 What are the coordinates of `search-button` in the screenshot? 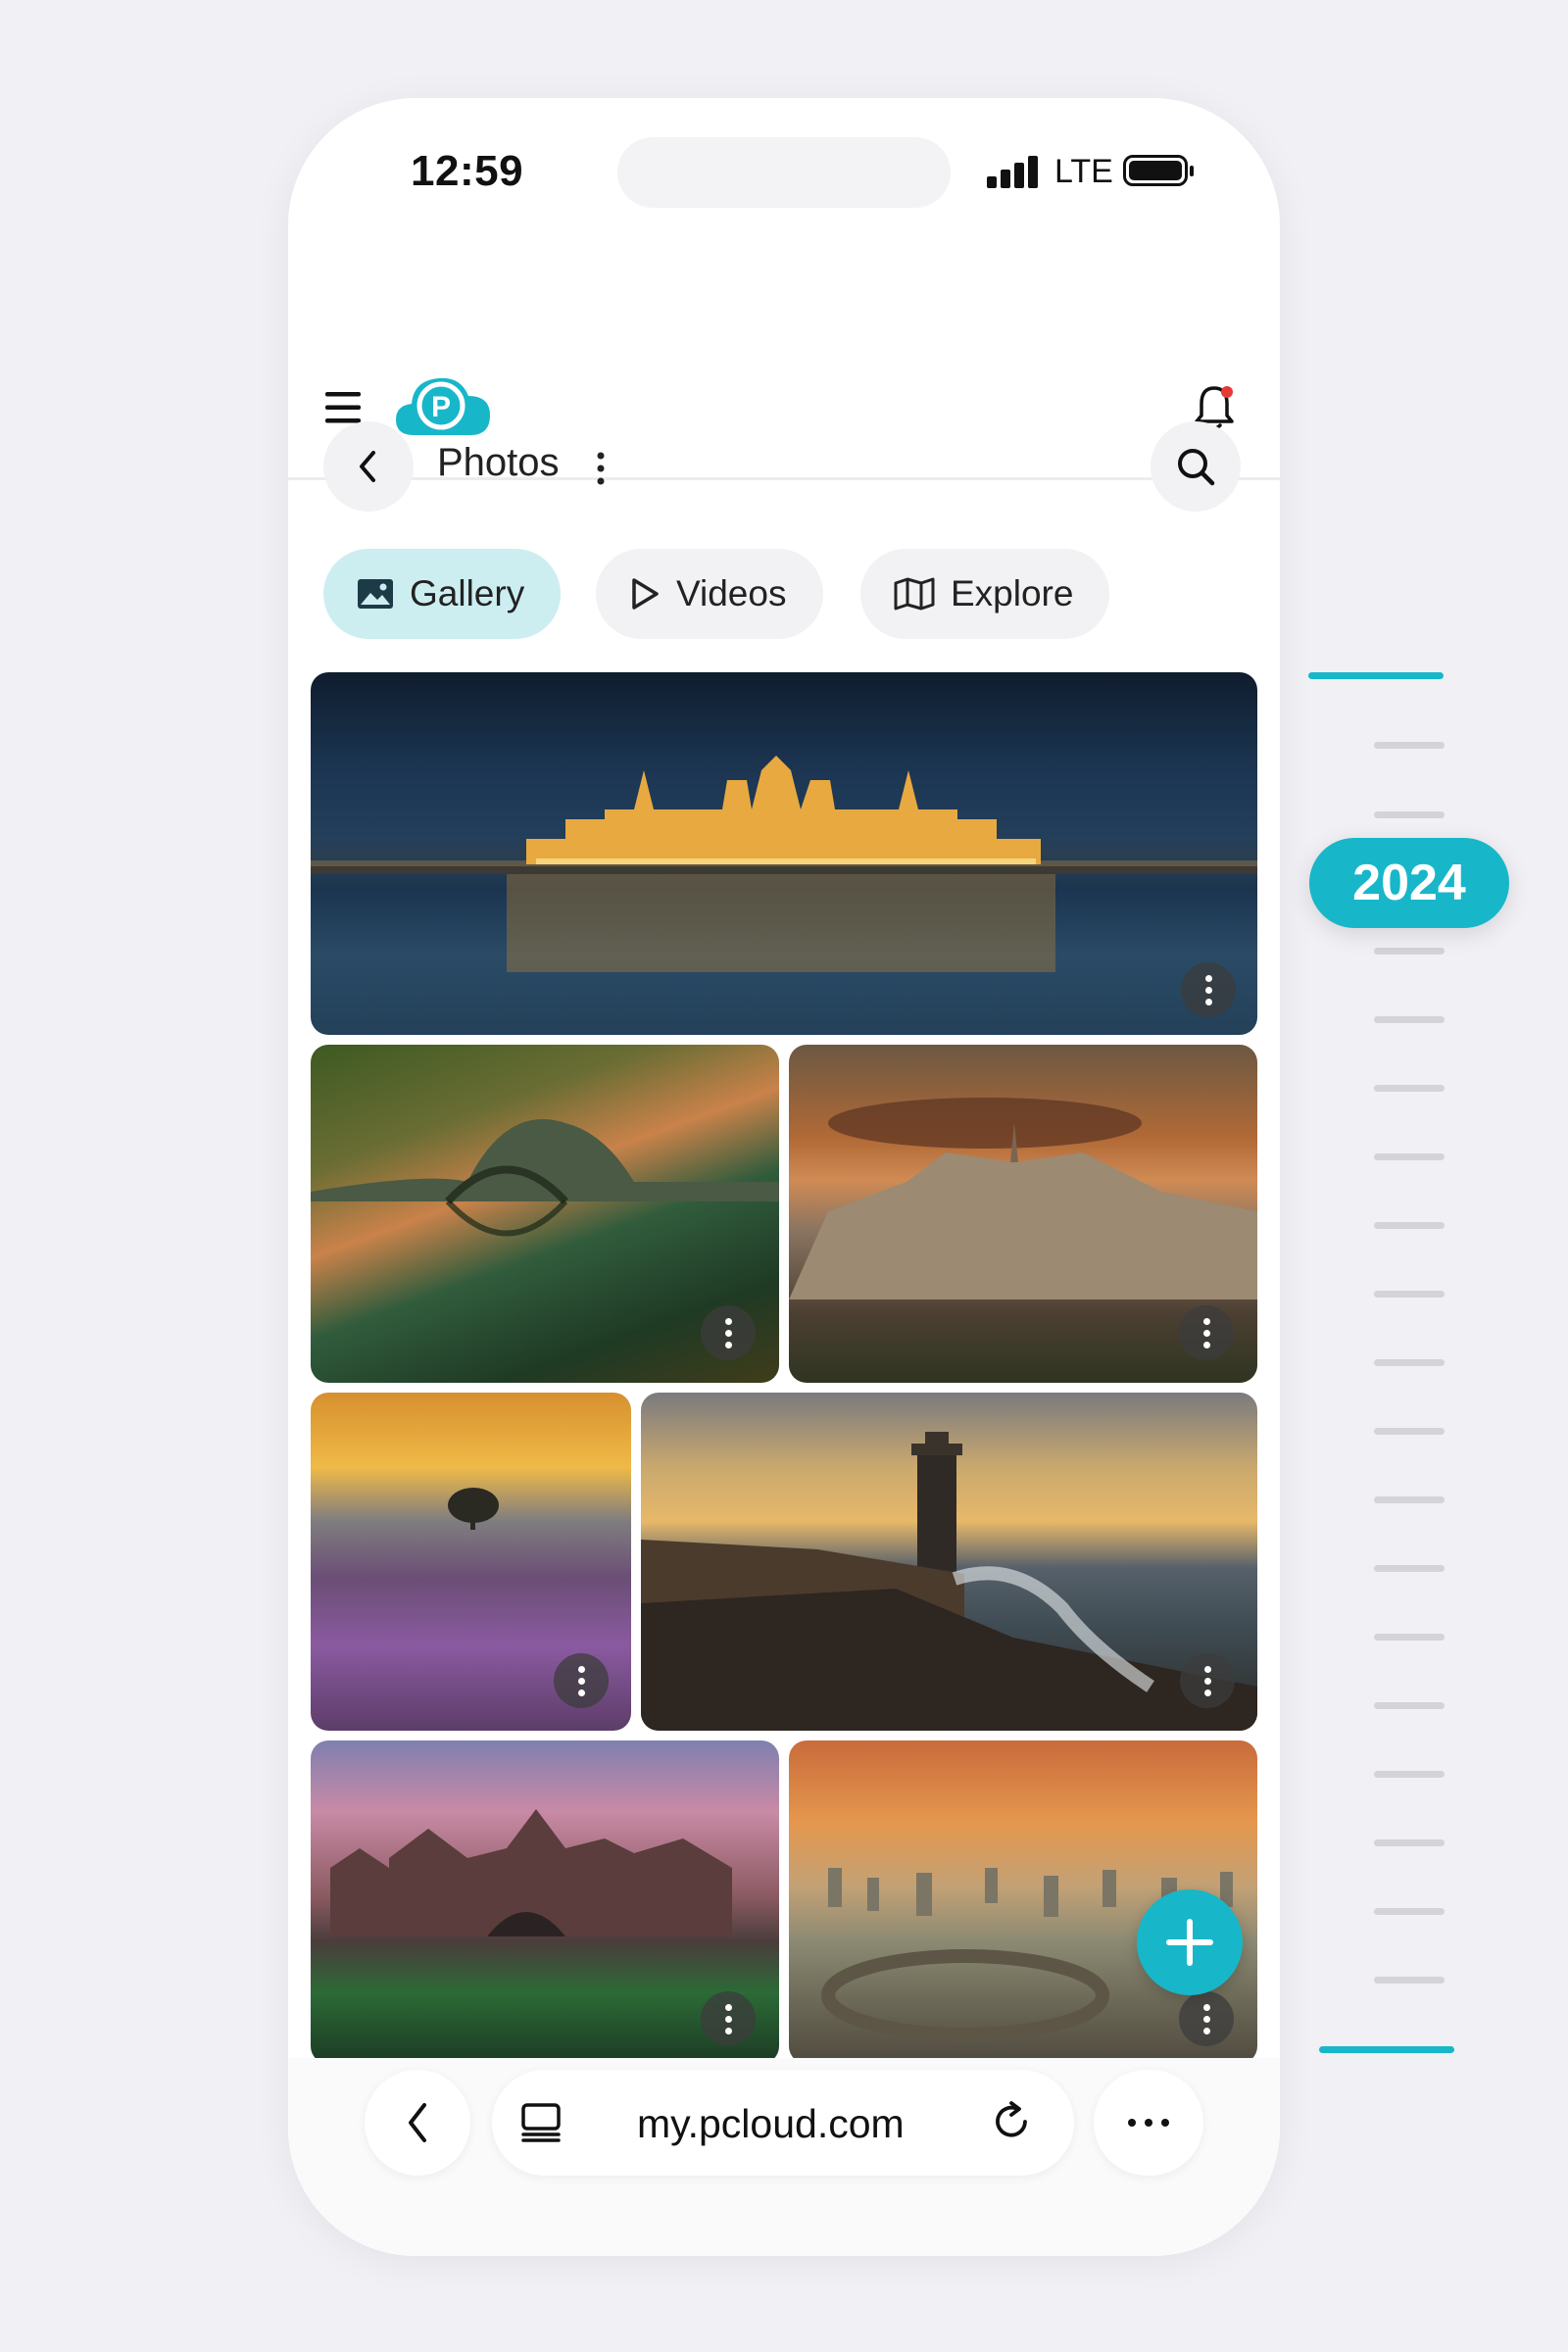 It's located at (1196, 466).